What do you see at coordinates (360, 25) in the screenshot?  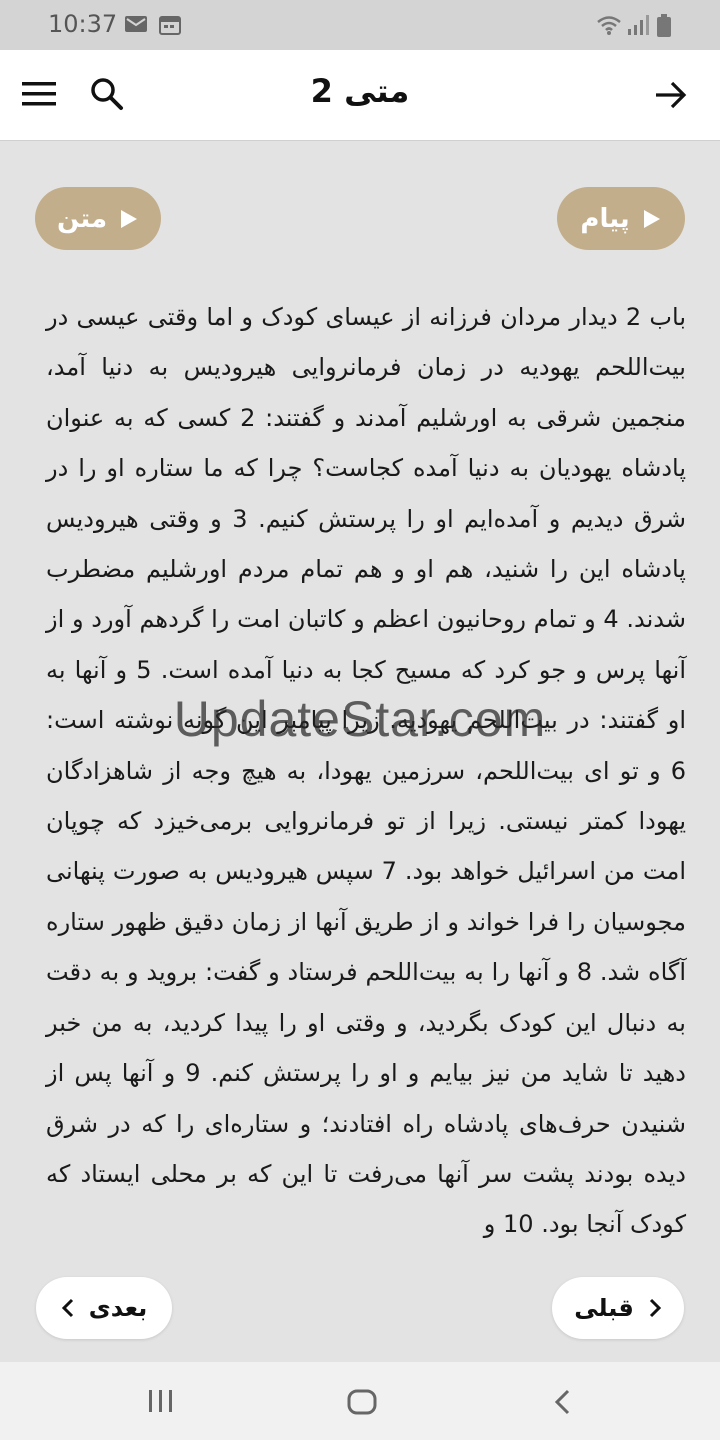 I see `status-bar: 10:37` at bounding box center [360, 25].